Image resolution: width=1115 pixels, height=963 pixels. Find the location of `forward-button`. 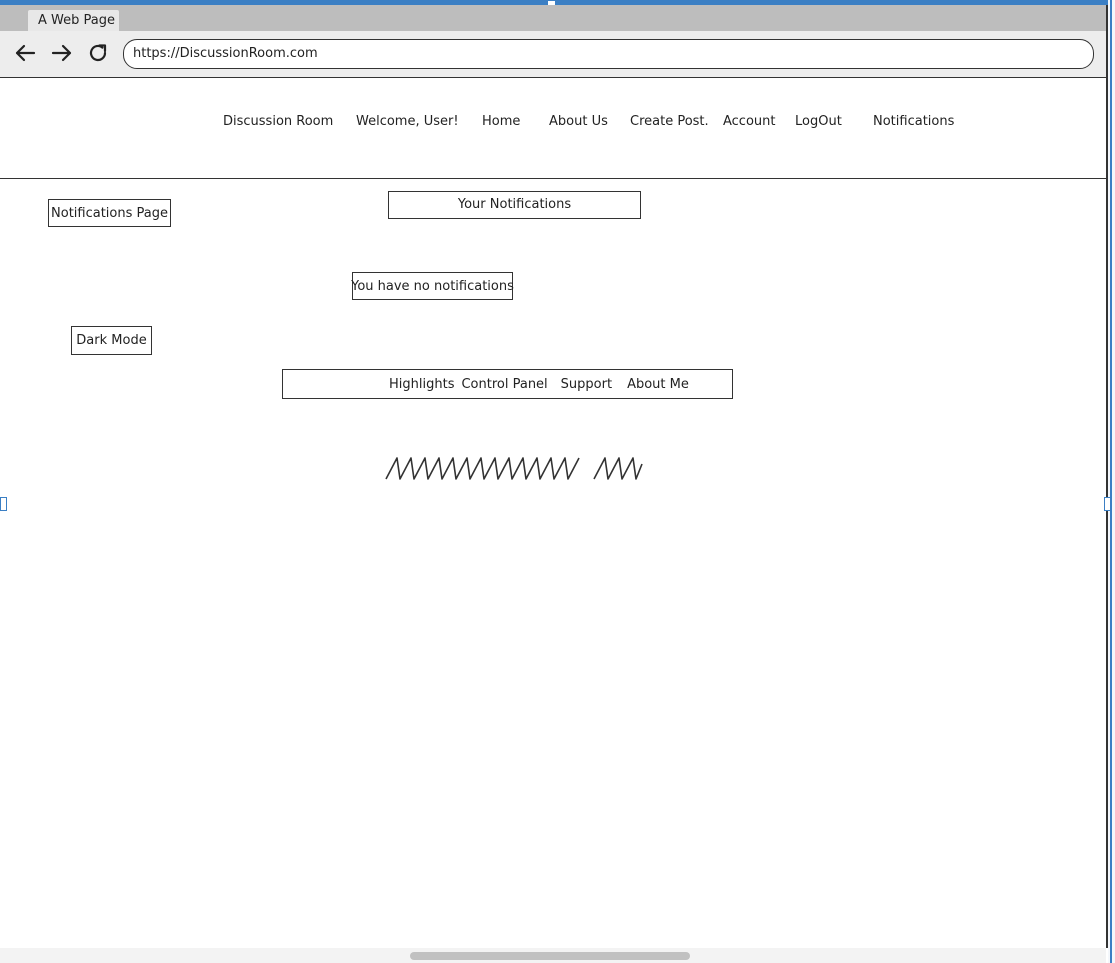

forward-button is located at coordinates (62, 53).